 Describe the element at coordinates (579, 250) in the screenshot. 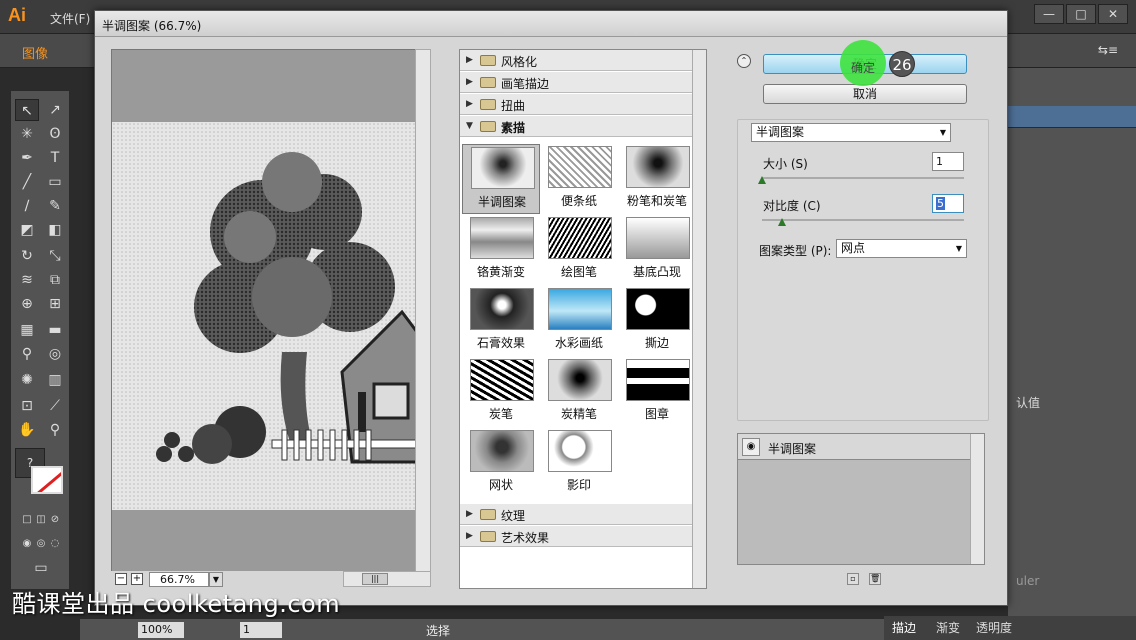

I see `filter-thumb-graphic-pen: 绘图笔` at that location.